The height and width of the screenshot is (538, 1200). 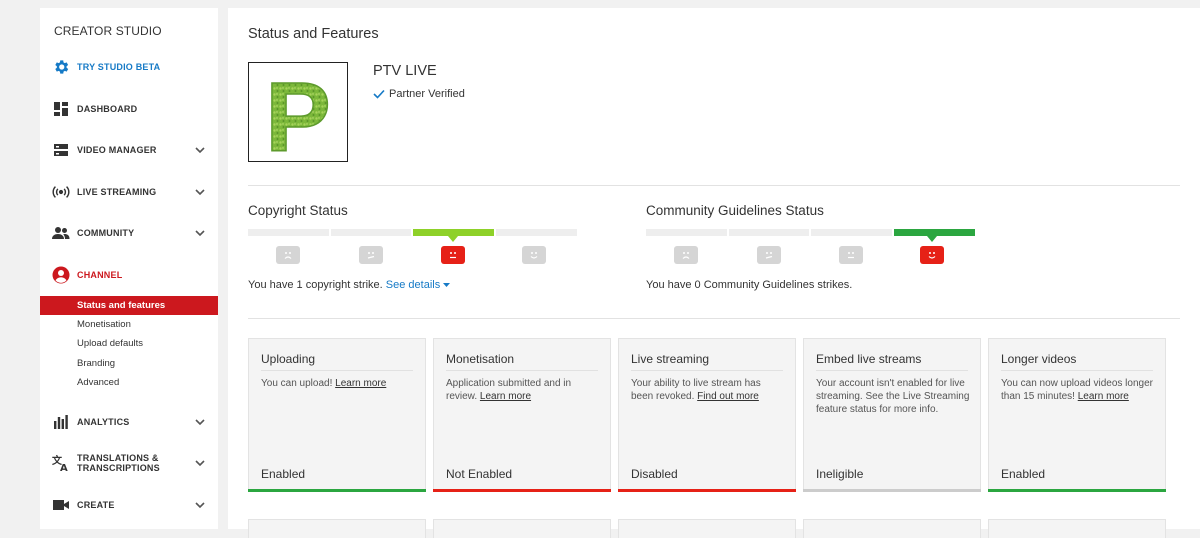 What do you see at coordinates (288, 359) in the screenshot?
I see `card-title: Uploading` at bounding box center [288, 359].